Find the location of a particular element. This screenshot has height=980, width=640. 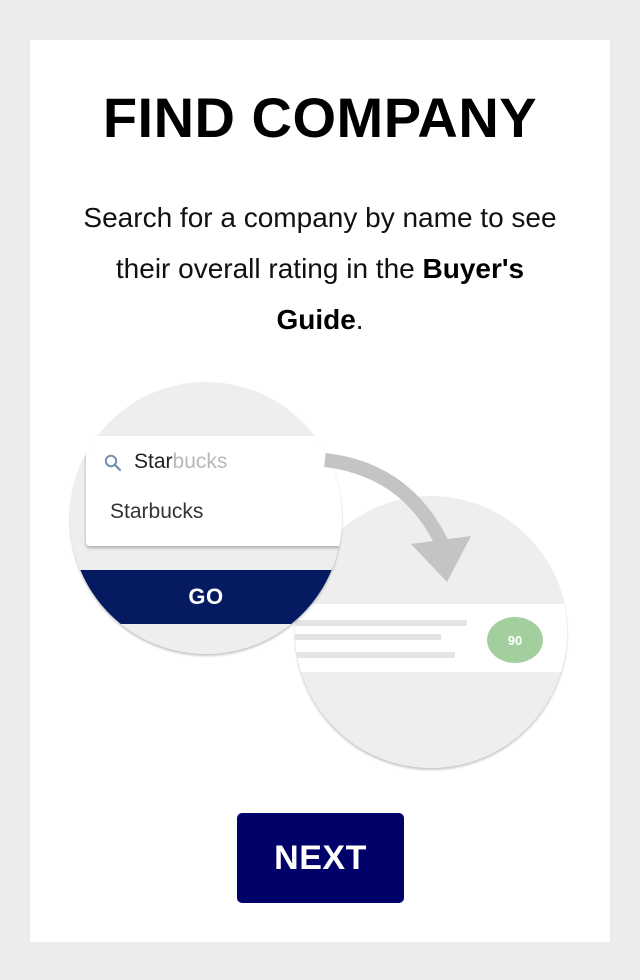

go-label: GO is located at coordinates (206, 596).